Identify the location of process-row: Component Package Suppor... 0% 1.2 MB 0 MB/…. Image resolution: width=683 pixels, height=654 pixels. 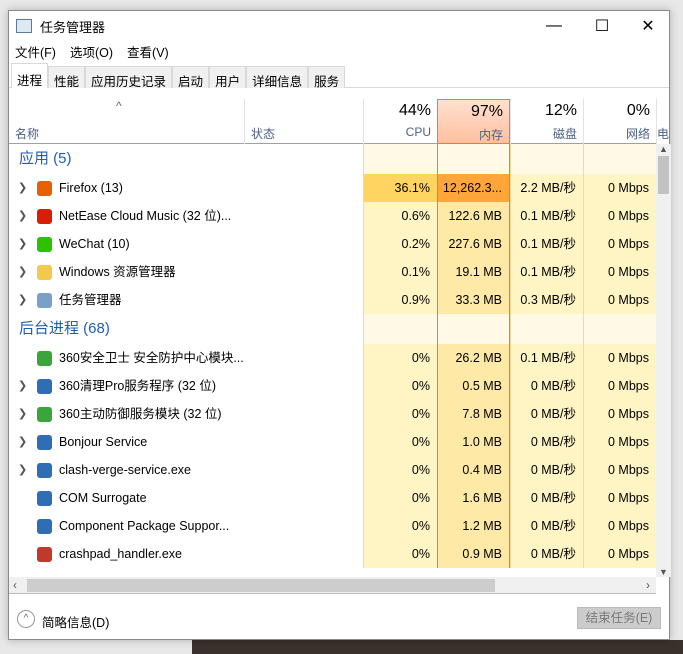
(332, 526).